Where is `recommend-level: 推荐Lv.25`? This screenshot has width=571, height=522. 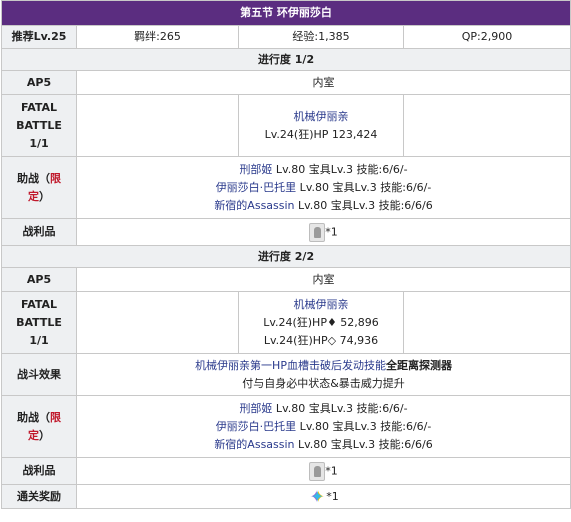
recommend-level: 推荐Lv.25 is located at coordinates (39, 37).